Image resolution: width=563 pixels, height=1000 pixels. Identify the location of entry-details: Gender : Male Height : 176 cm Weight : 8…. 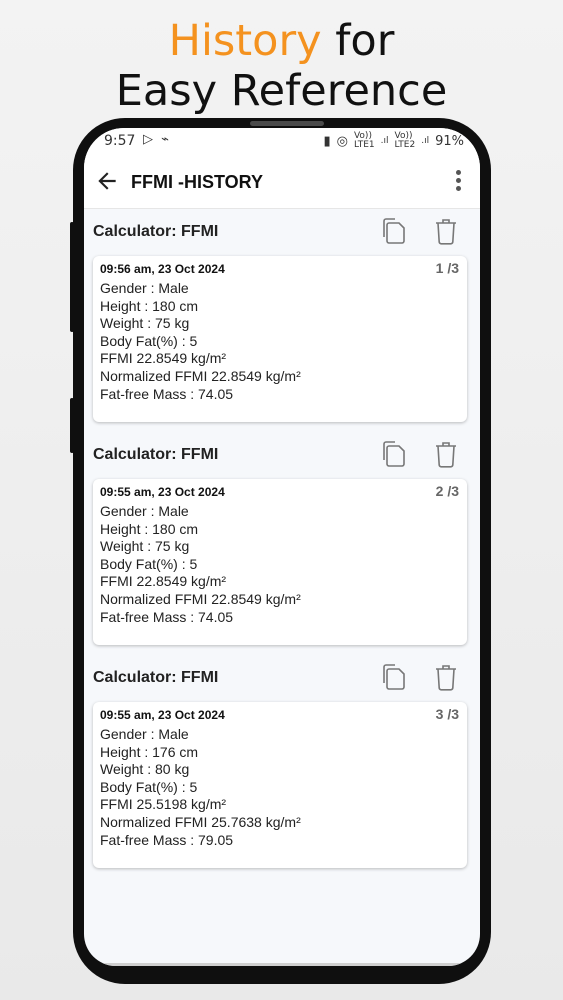
(200, 787).